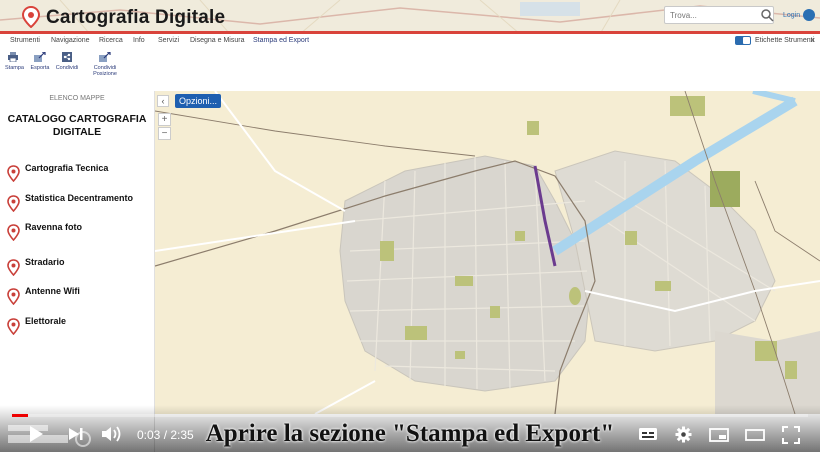  I want to click on tool-label: Esporta, so click(40, 68).